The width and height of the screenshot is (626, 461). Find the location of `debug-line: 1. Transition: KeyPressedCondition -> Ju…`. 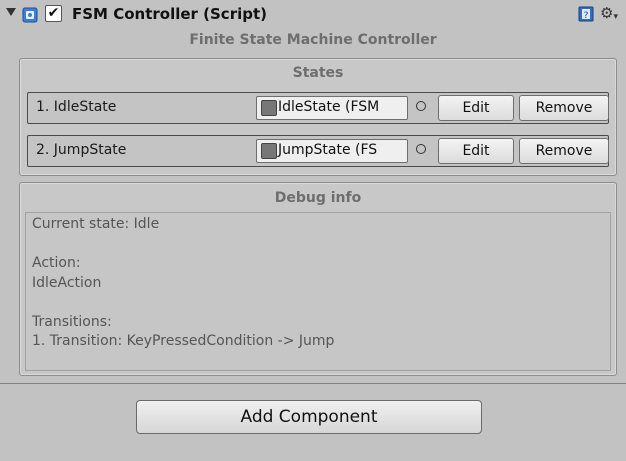

debug-line: 1. Transition: KeyPressedCondition -> Ju… is located at coordinates (183, 341).